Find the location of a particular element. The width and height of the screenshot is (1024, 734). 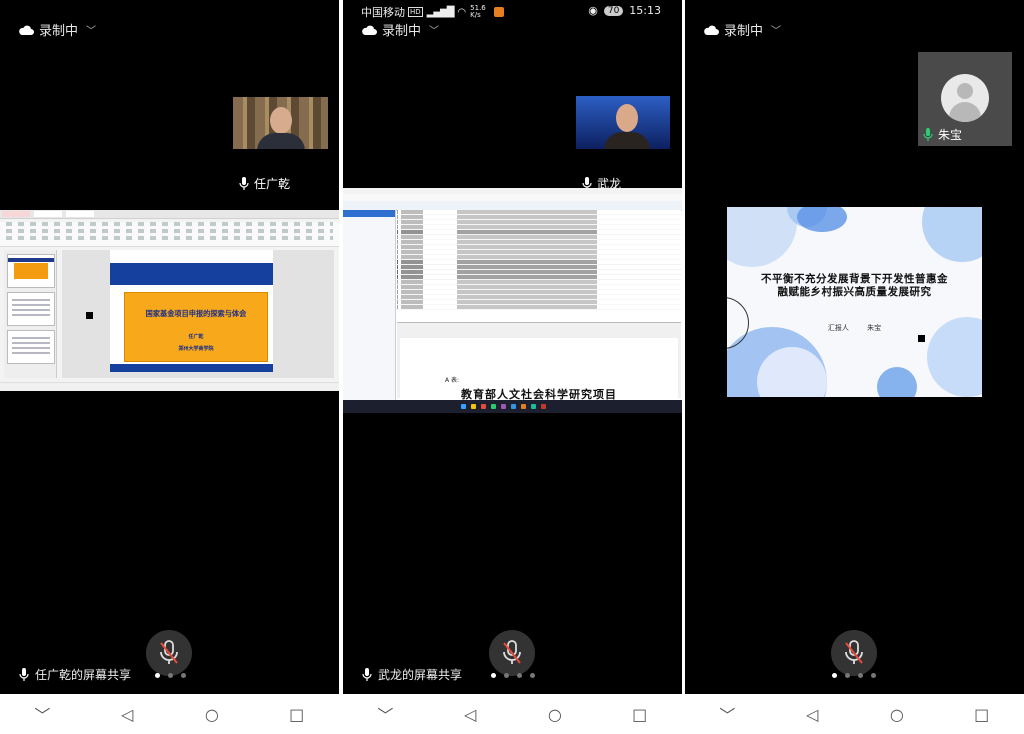

app-menu-bar is located at coordinates (512, 197).